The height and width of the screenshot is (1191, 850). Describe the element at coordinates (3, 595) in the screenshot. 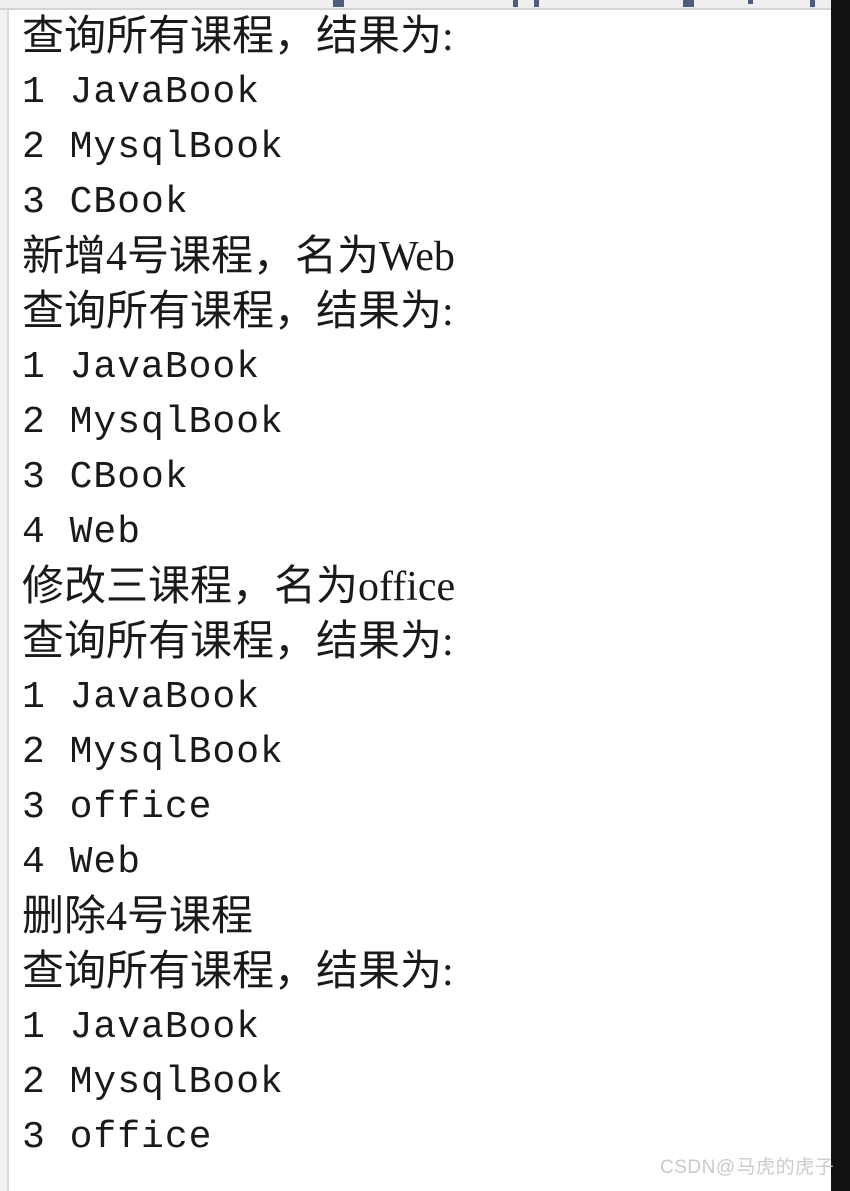

I see `console-left-gutter` at that location.